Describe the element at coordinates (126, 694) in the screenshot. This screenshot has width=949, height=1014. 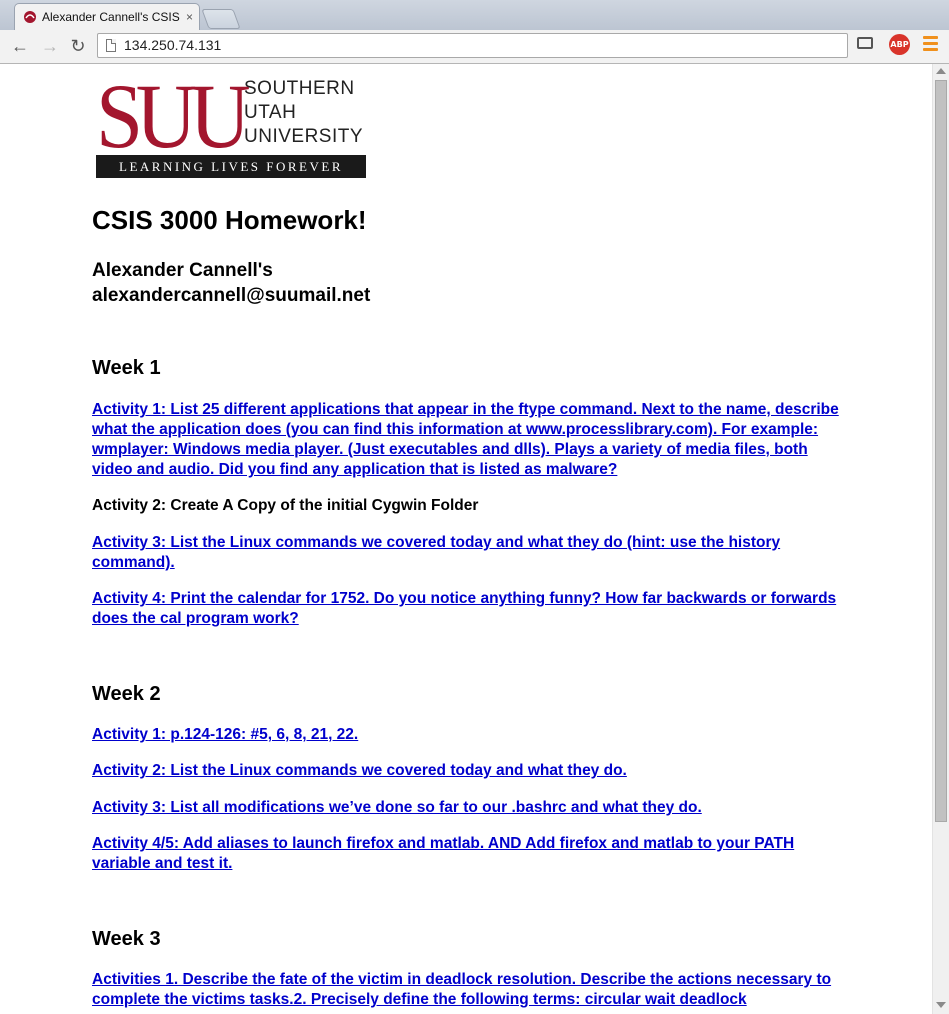
I see `week-heading: Week 2` at that location.